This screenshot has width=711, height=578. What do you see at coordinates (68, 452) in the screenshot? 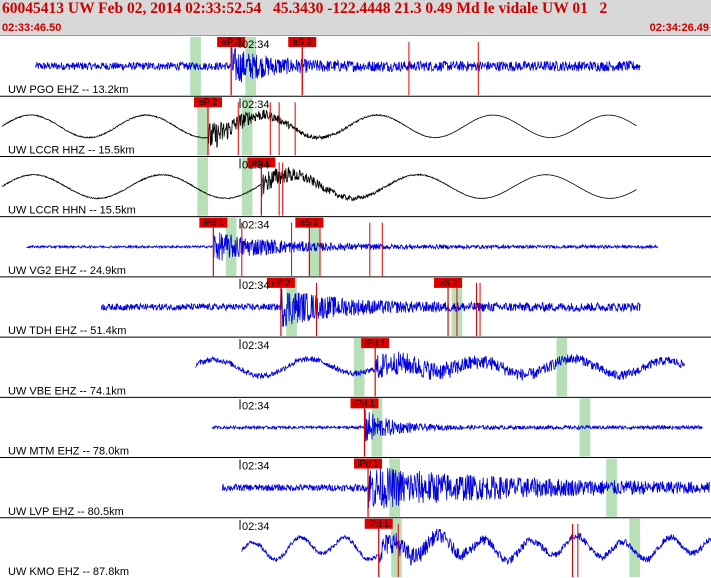
I see `station-label: UW MTM EHZ -- 78.0km` at bounding box center [68, 452].